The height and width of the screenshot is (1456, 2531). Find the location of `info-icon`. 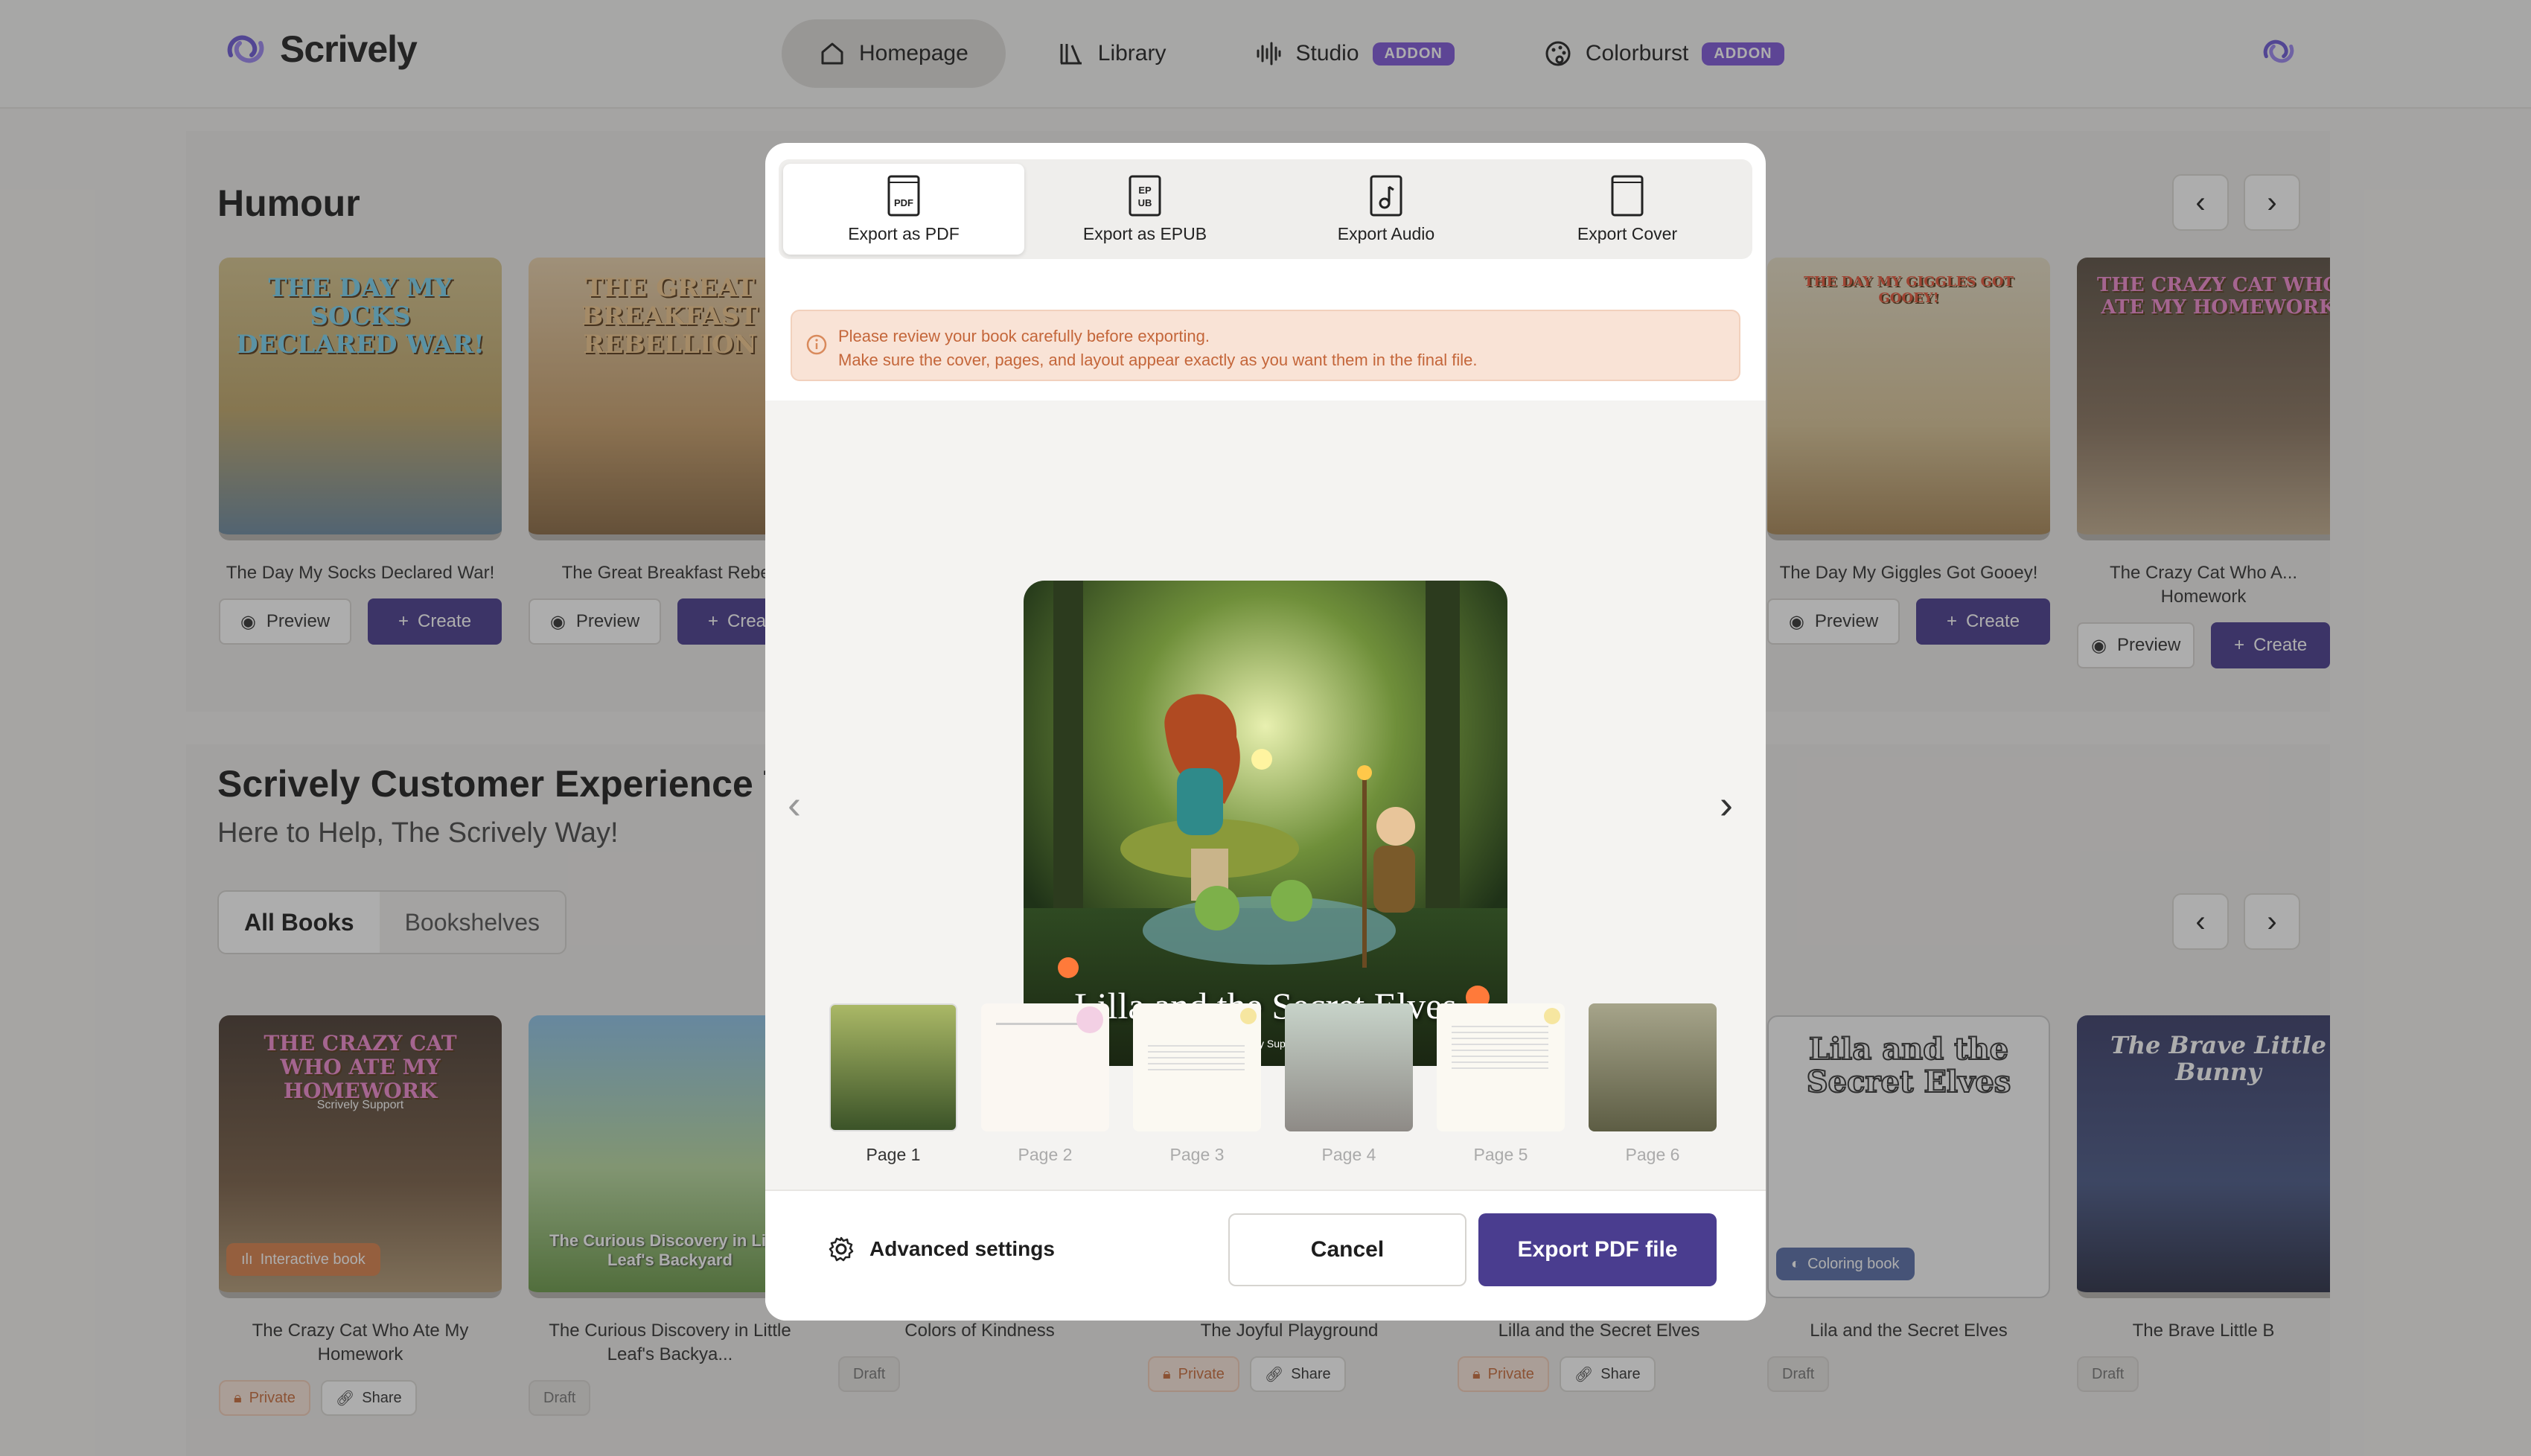

info-icon is located at coordinates (816, 344).